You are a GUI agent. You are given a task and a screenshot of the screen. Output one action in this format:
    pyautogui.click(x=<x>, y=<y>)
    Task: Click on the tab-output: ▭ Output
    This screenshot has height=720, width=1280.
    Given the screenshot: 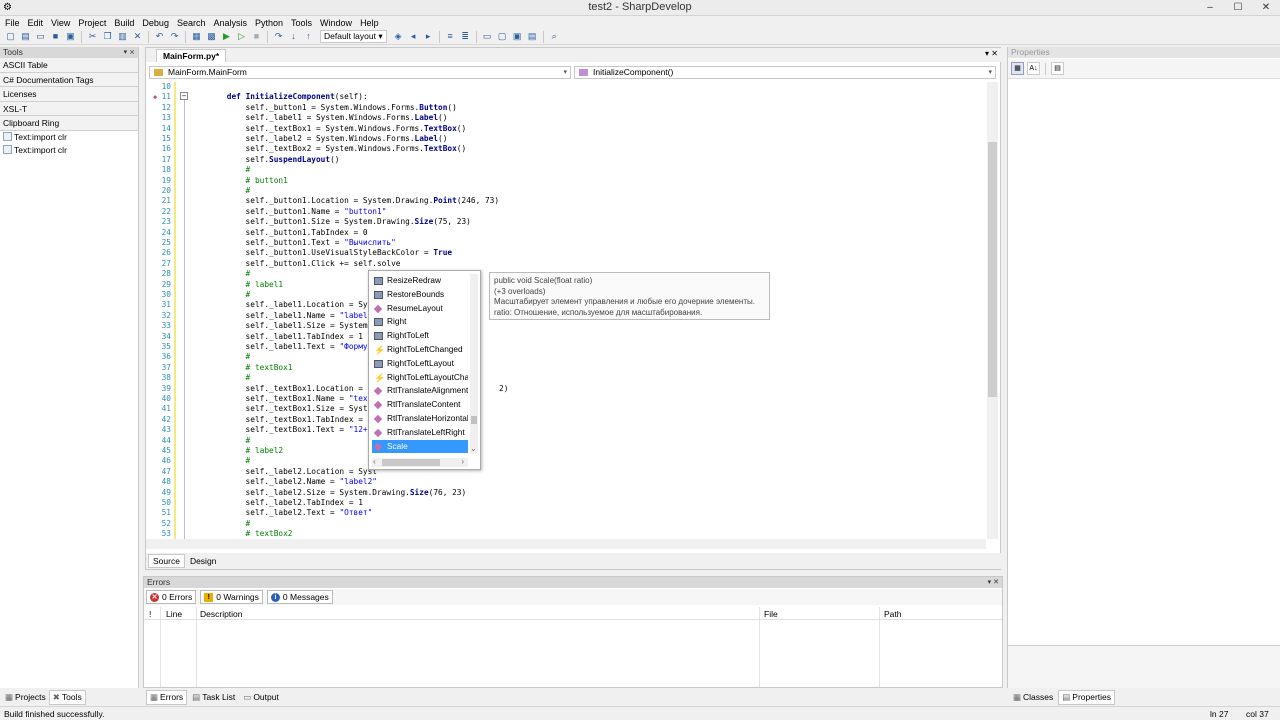 What is the action you would take?
    pyautogui.click(x=261, y=697)
    